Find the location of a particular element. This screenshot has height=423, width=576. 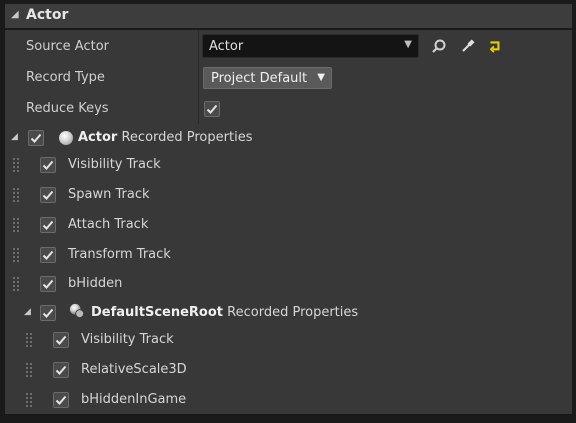

bhiddeningame-checkbox is located at coordinates (61, 400).